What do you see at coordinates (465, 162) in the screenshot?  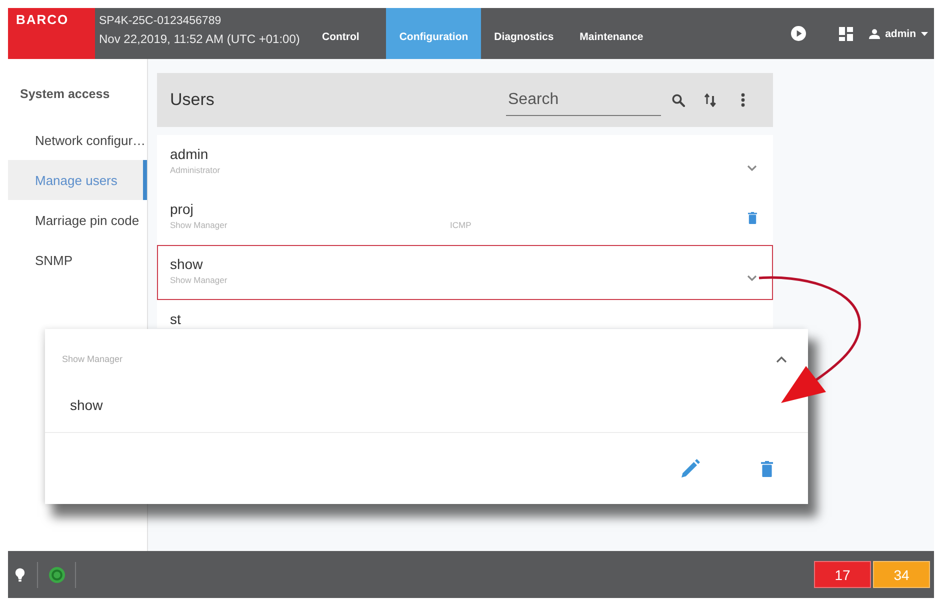 I see `user-row: admin Administrator` at bounding box center [465, 162].